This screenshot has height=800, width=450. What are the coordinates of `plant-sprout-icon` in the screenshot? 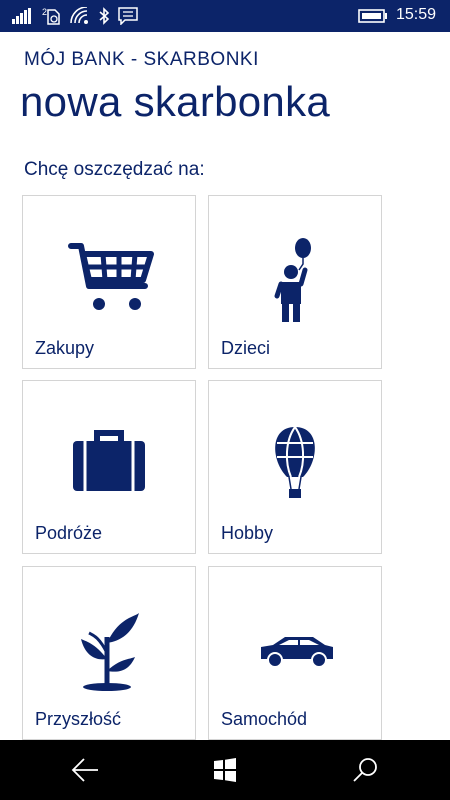 It's located at (110, 652).